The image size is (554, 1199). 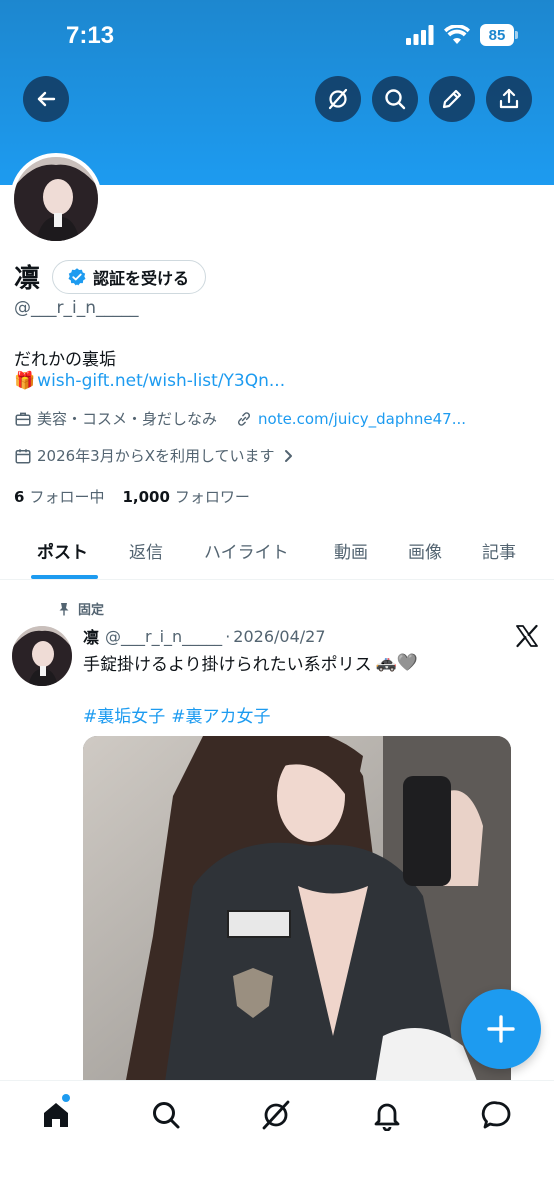 What do you see at coordinates (90, 35) in the screenshot?
I see `status-time: 7:13` at bounding box center [90, 35].